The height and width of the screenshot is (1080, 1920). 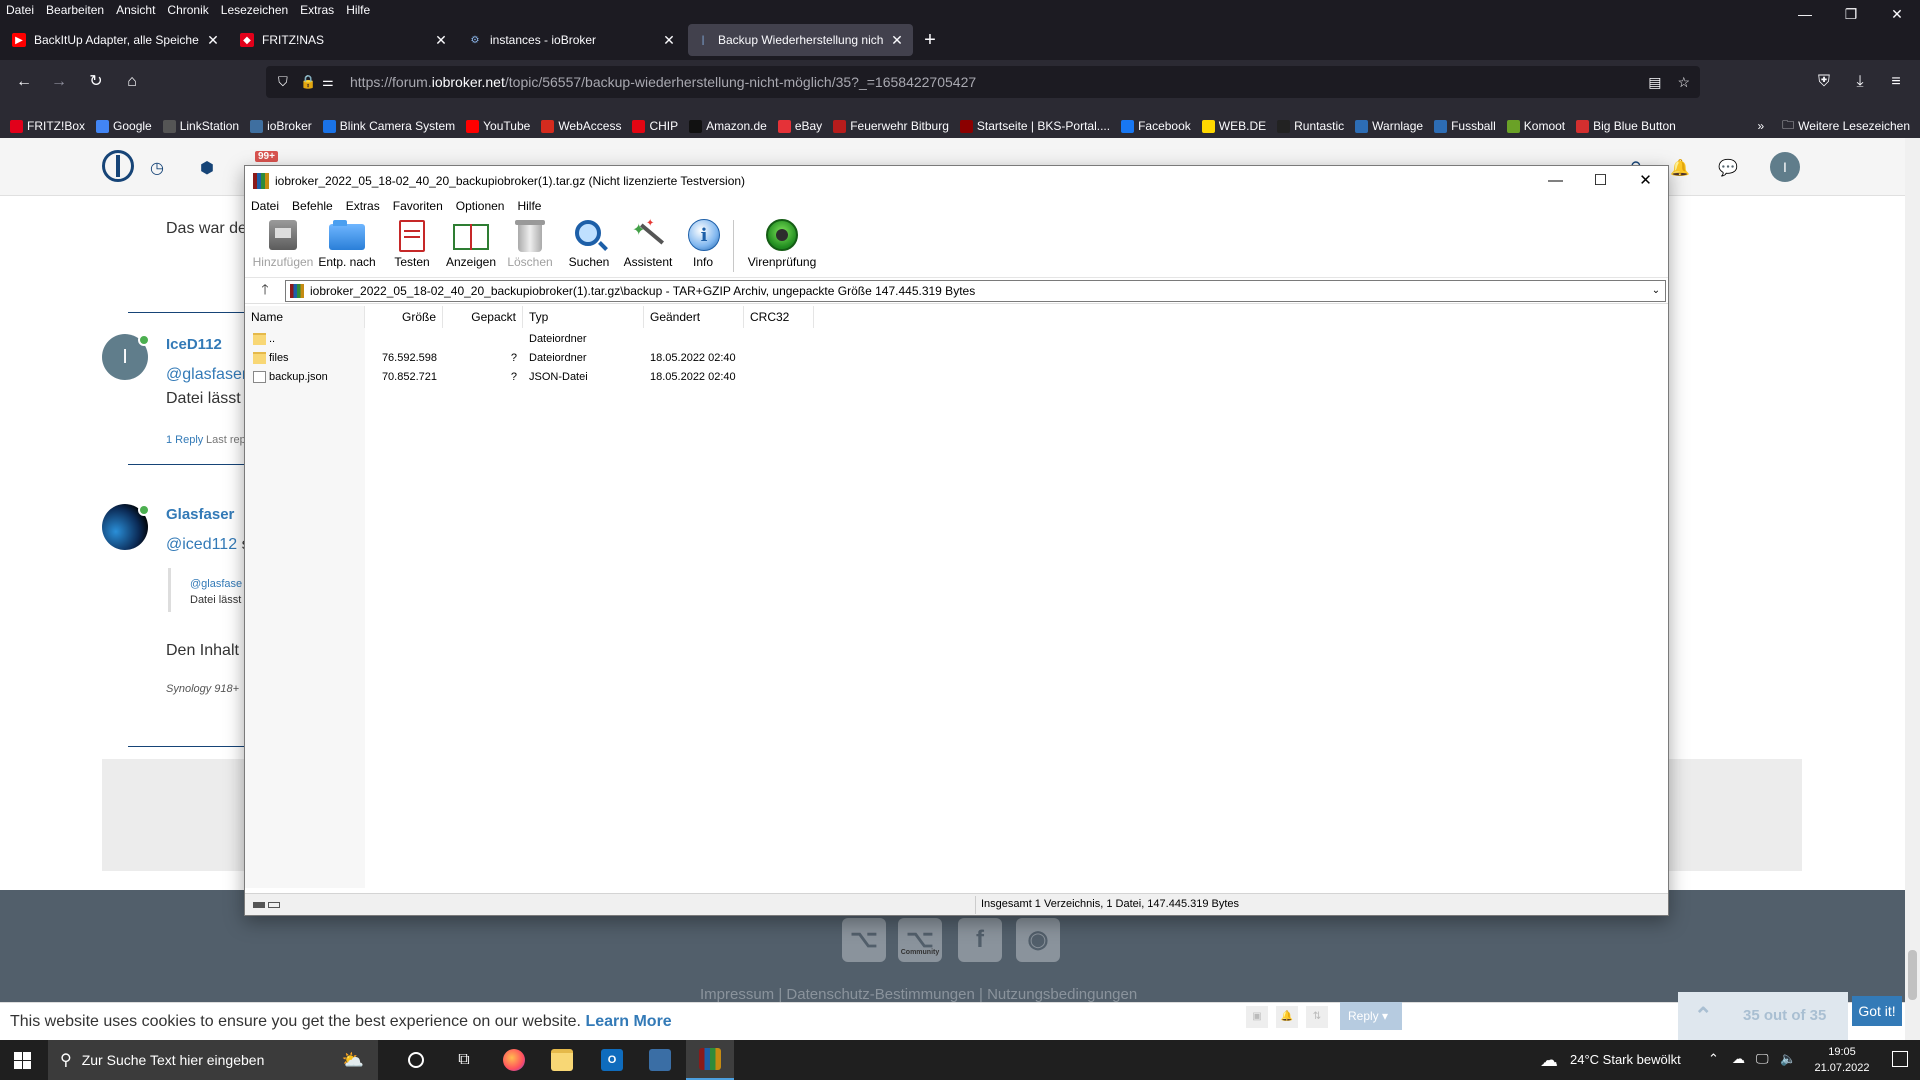 What do you see at coordinates (1645, 181) in the screenshot?
I see `close-button: ✕` at bounding box center [1645, 181].